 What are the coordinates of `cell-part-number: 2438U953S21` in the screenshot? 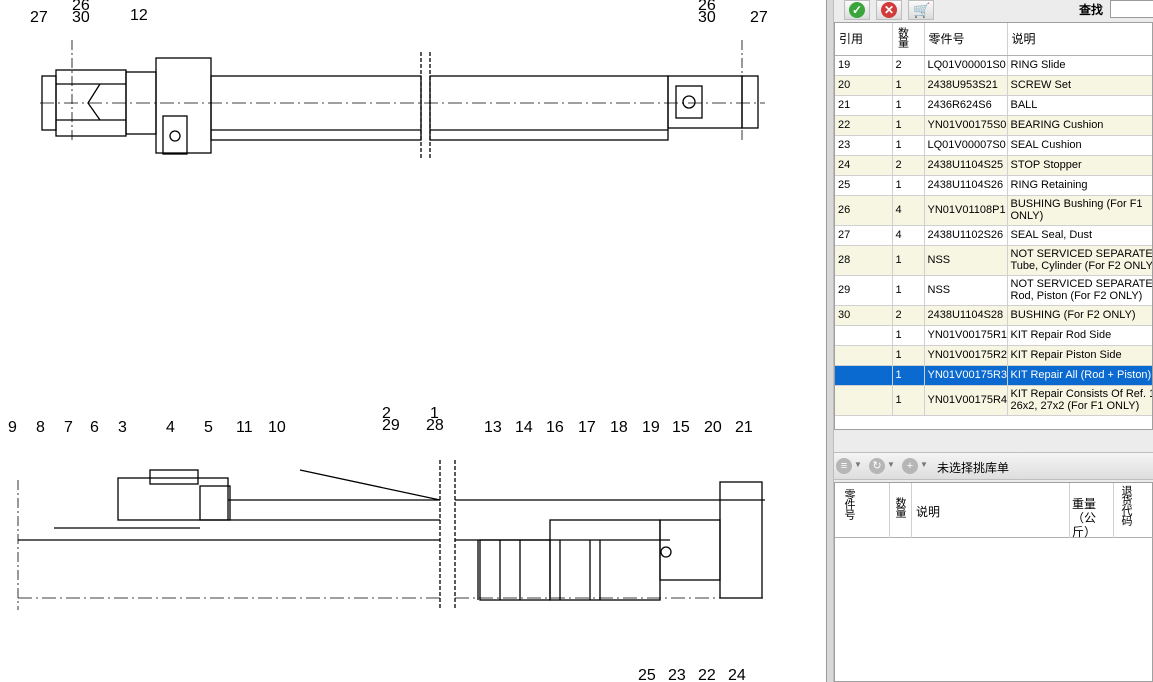 It's located at (966, 85).